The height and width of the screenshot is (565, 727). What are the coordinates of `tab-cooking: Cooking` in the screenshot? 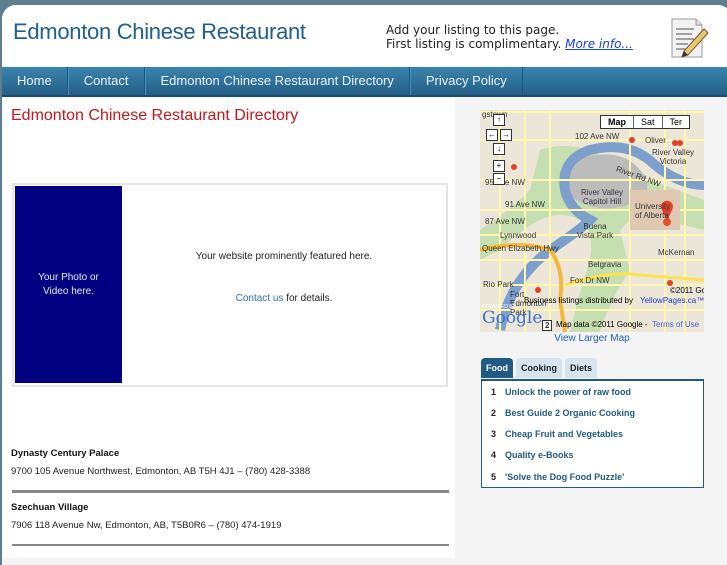 It's located at (539, 368).